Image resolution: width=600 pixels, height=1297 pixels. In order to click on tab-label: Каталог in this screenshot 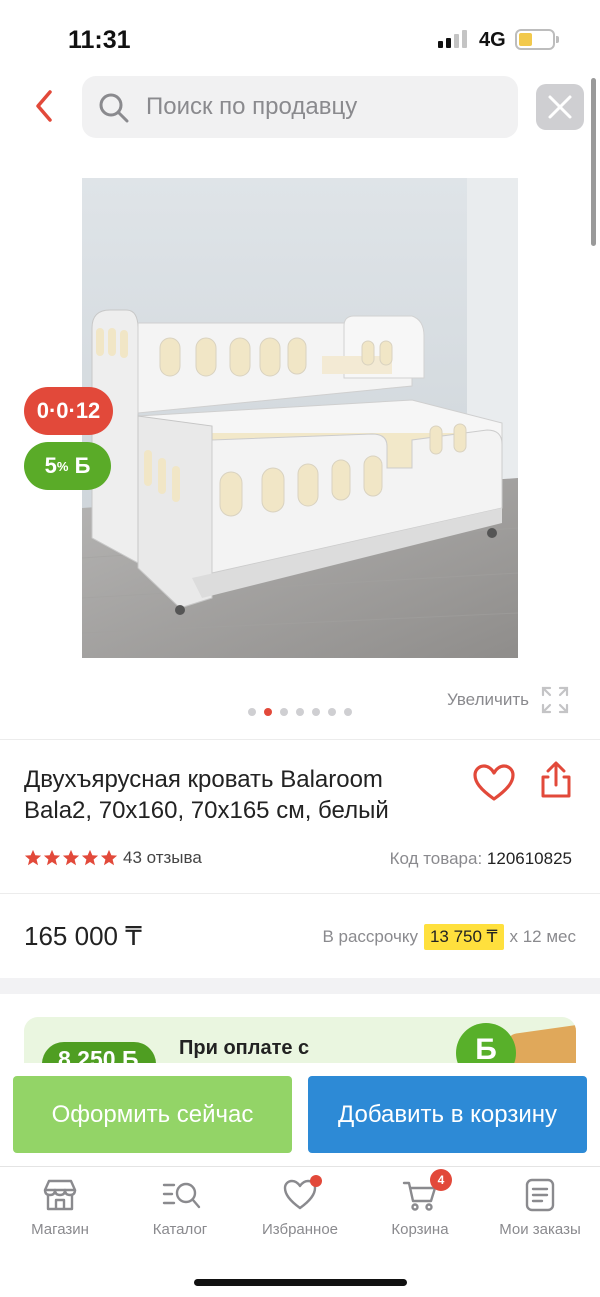, I will do `click(180, 1229)`.